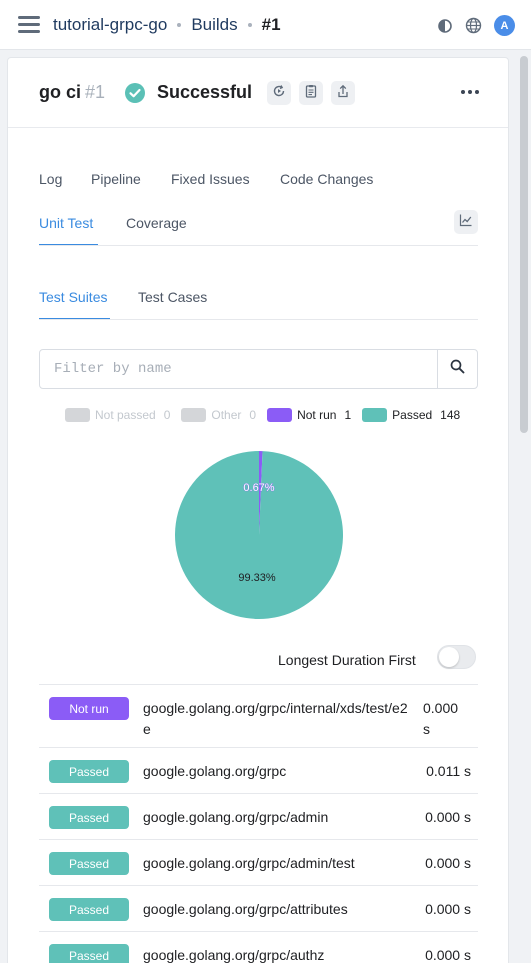 The height and width of the screenshot is (963, 531). I want to click on legend-item-not-passed: Not passed 0, so click(117, 415).